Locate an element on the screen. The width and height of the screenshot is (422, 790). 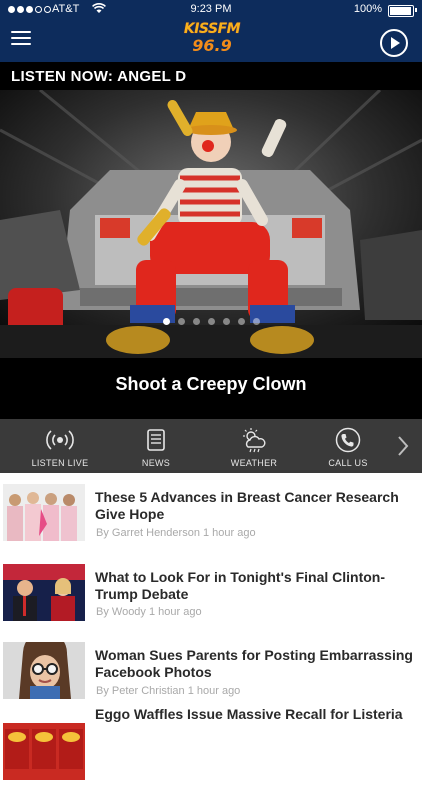
article-byline: By Peter Christian 1 hour ago is located at coordinates (168, 691).